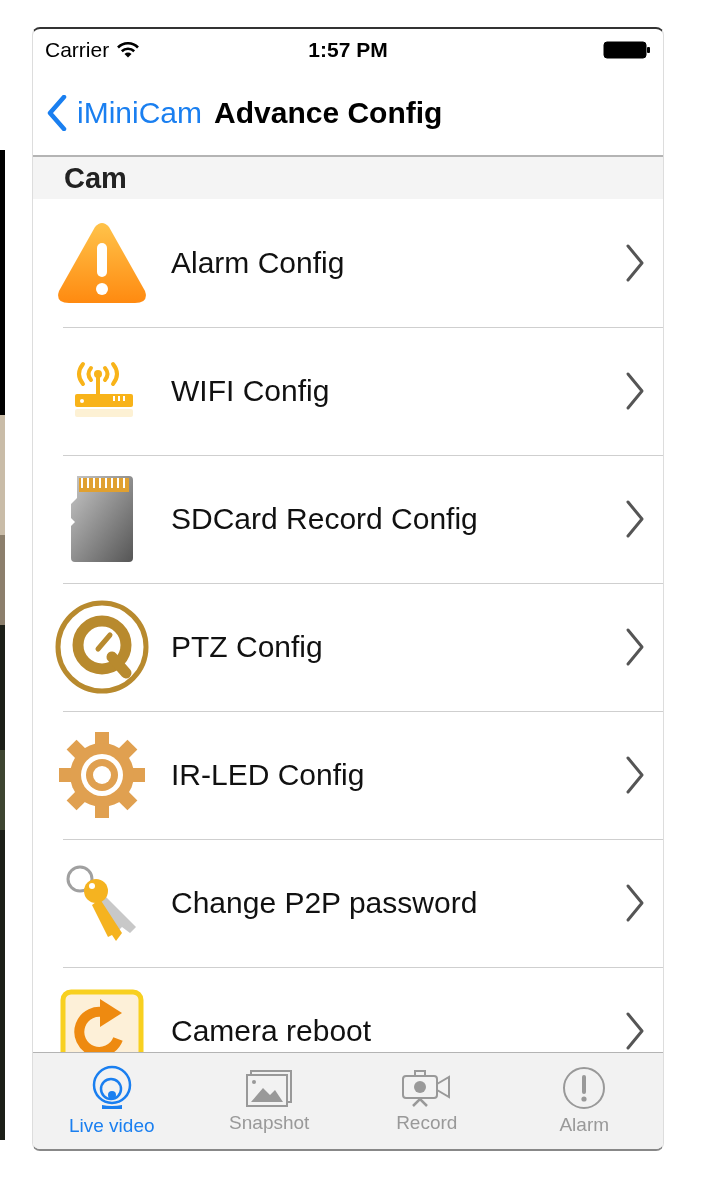 This screenshot has height=1200, width=710. What do you see at coordinates (627, 50) in the screenshot?
I see `battery-icon` at bounding box center [627, 50].